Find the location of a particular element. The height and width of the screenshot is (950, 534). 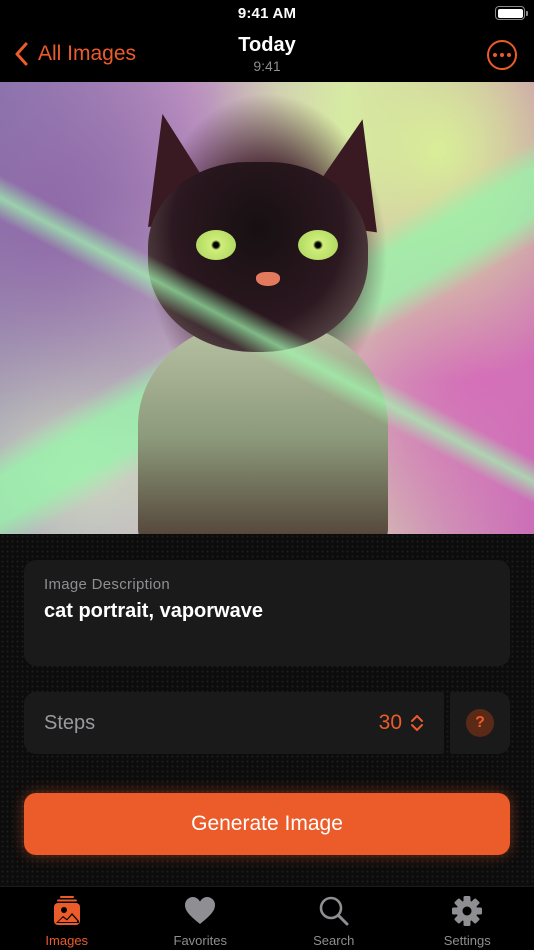

tab-search: Search is located at coordinates (334, 918).